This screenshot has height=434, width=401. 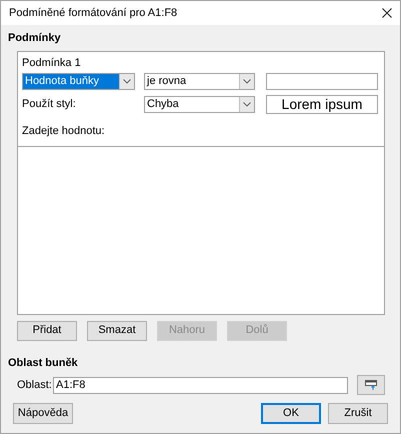 I want to click on close-icon, so click(x=387, y=13).